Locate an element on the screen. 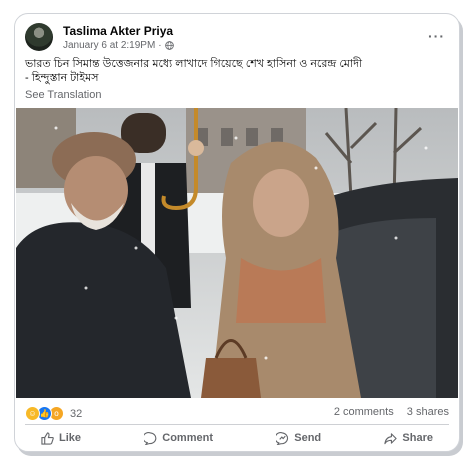 The width and height of the screenshot is (474, 467). engagement-counts: 2 comments 3 shares is located at coordinates (386, 412).